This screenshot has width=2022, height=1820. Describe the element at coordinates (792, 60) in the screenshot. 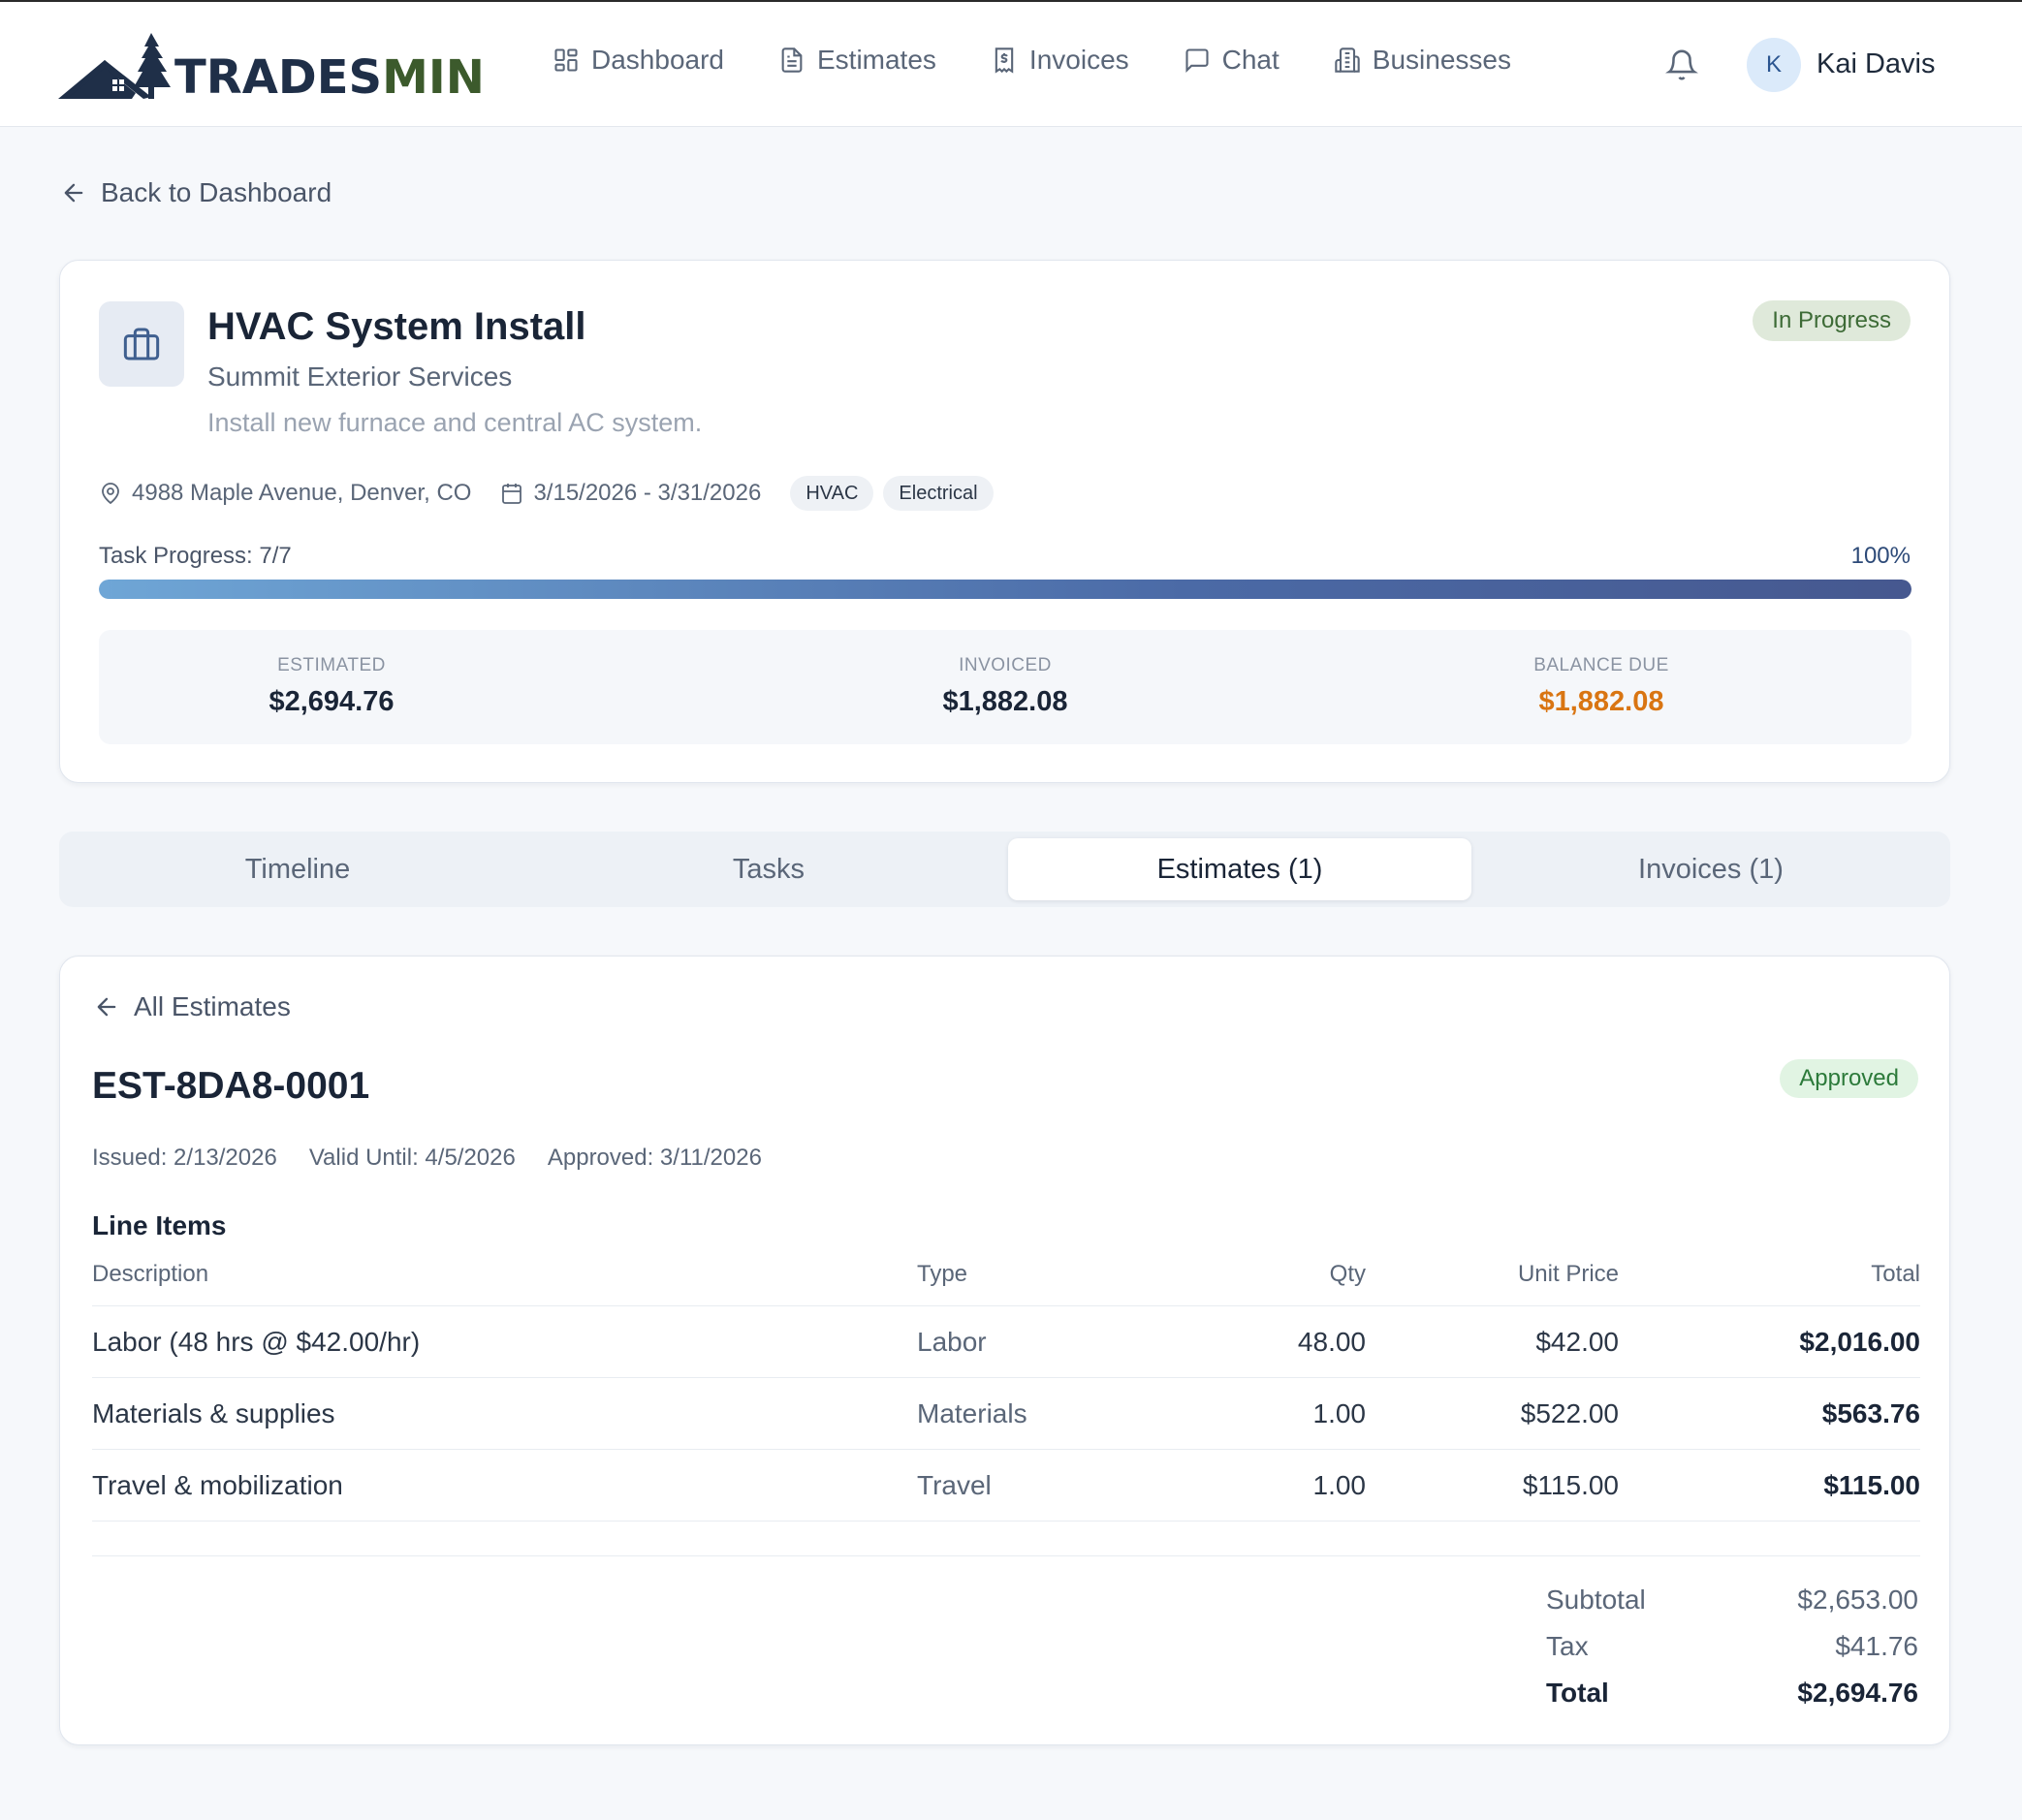

I see `document-icon` at that location.